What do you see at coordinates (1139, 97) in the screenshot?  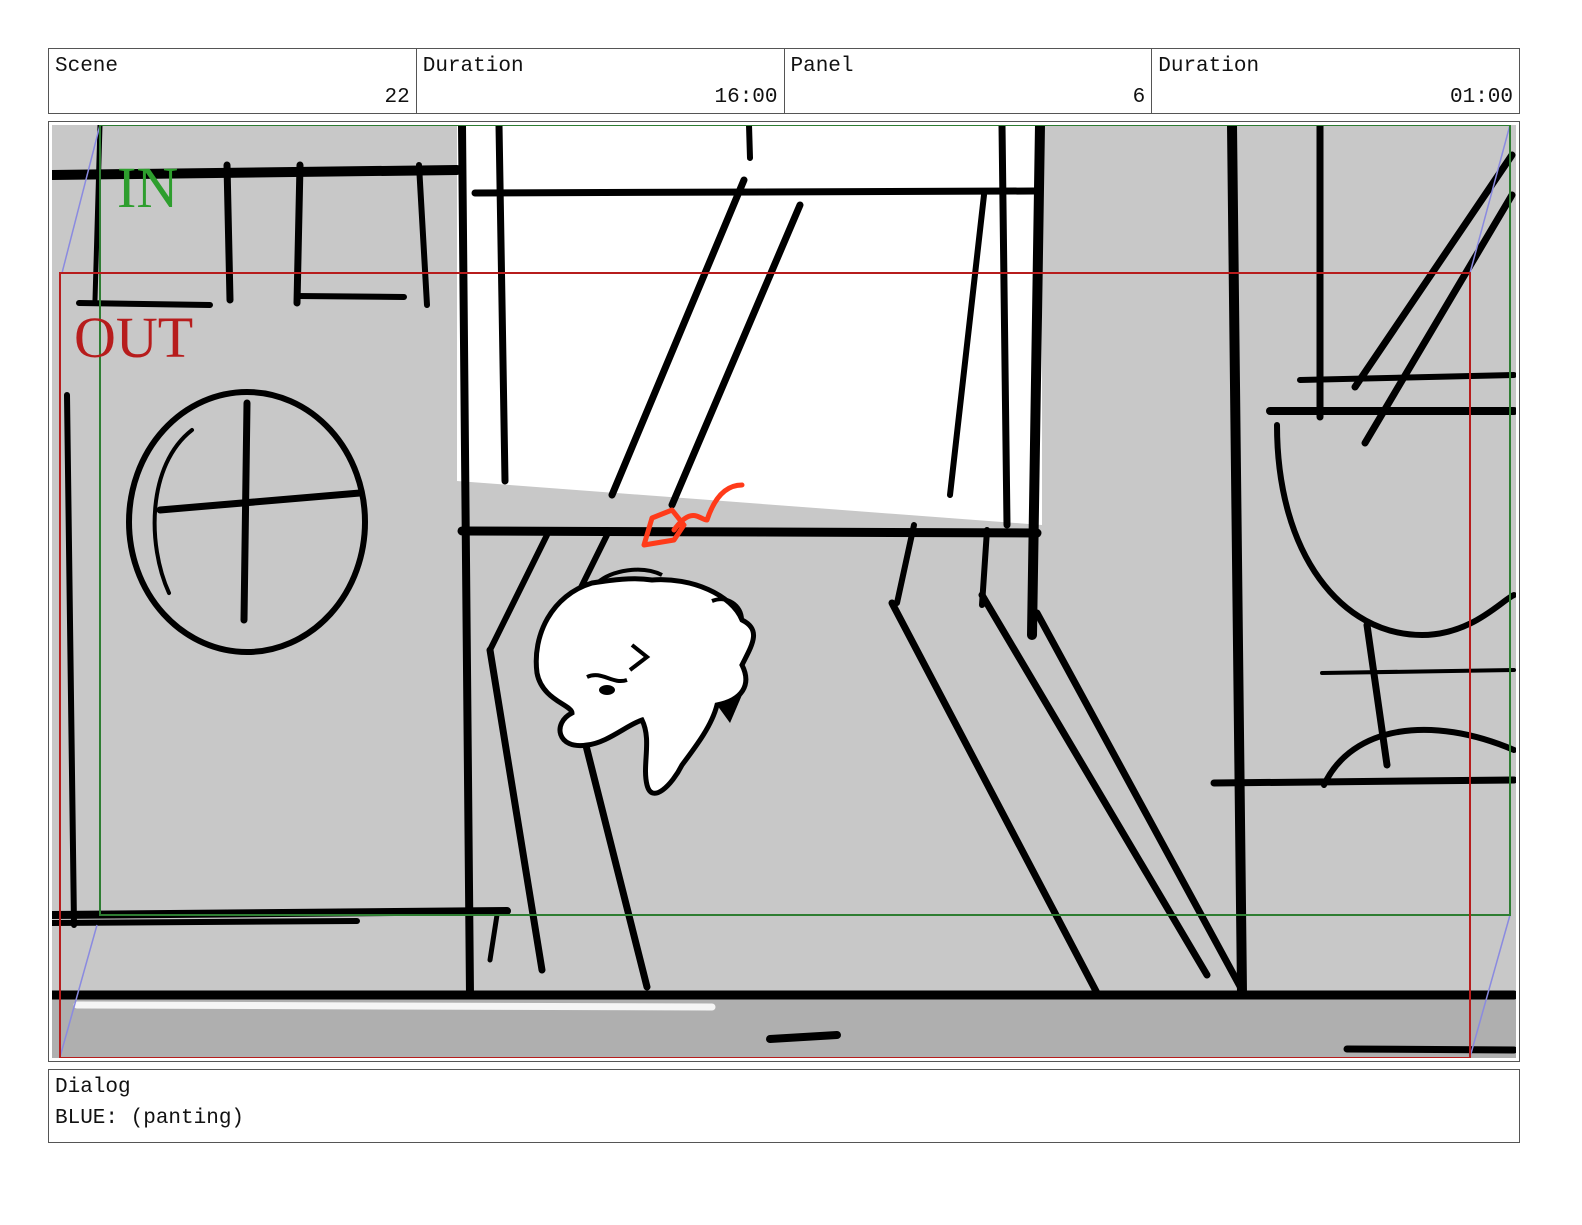 I see `panel-number: 6` at bounding box center [1139, 97].